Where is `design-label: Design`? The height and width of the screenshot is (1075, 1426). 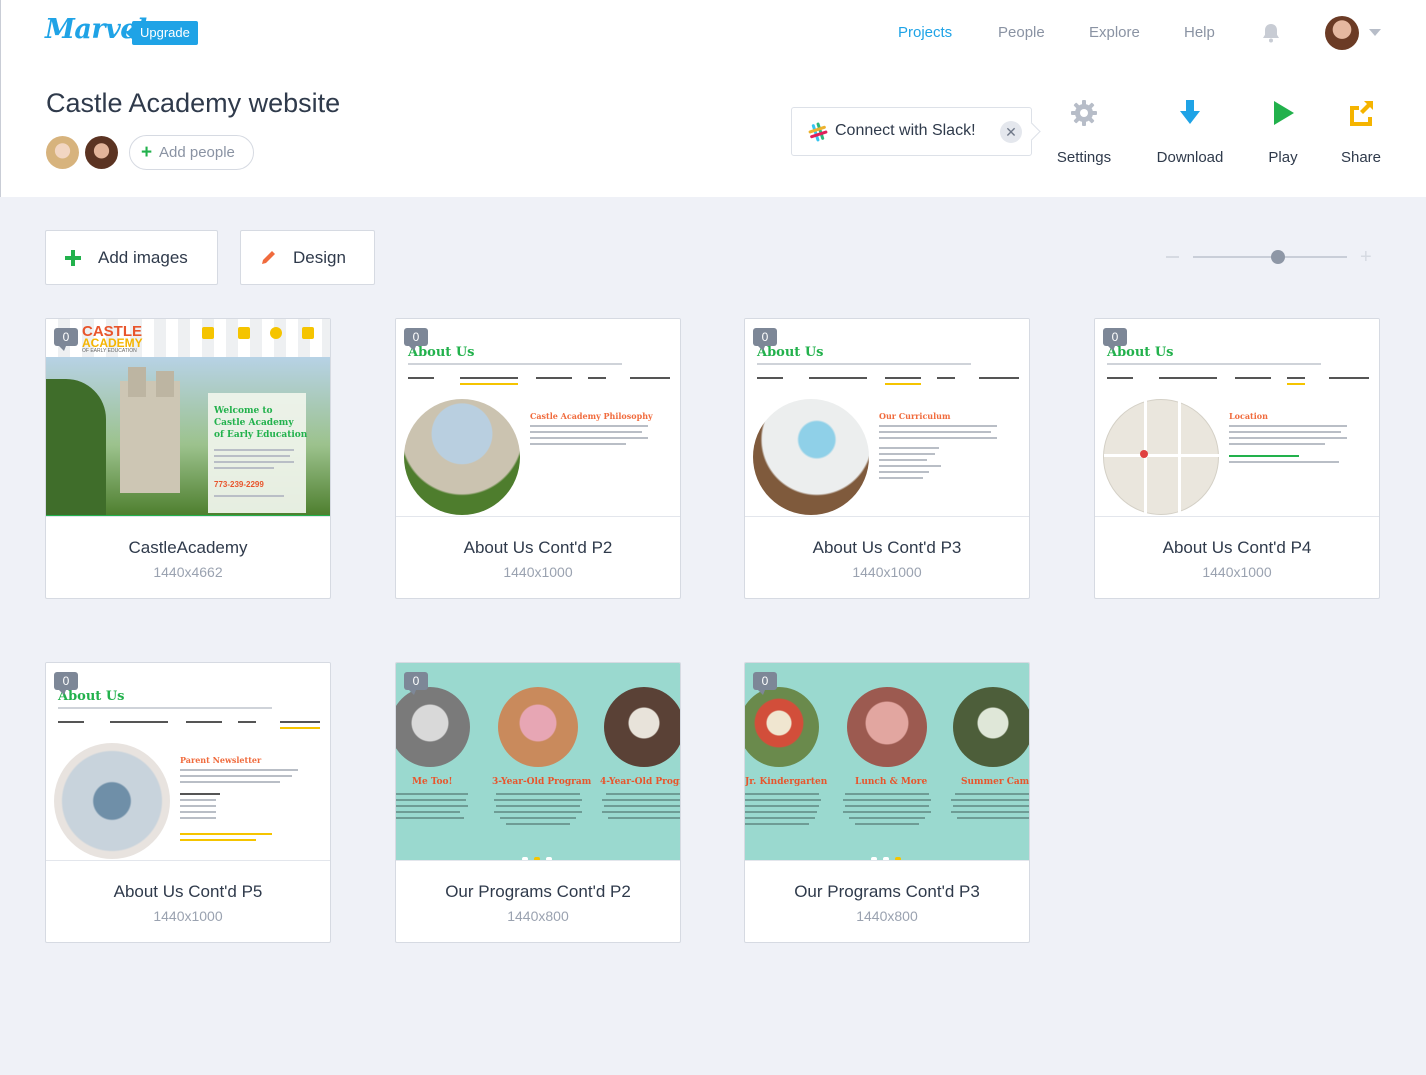 design-label: Design is located at coordinates (319, 257).